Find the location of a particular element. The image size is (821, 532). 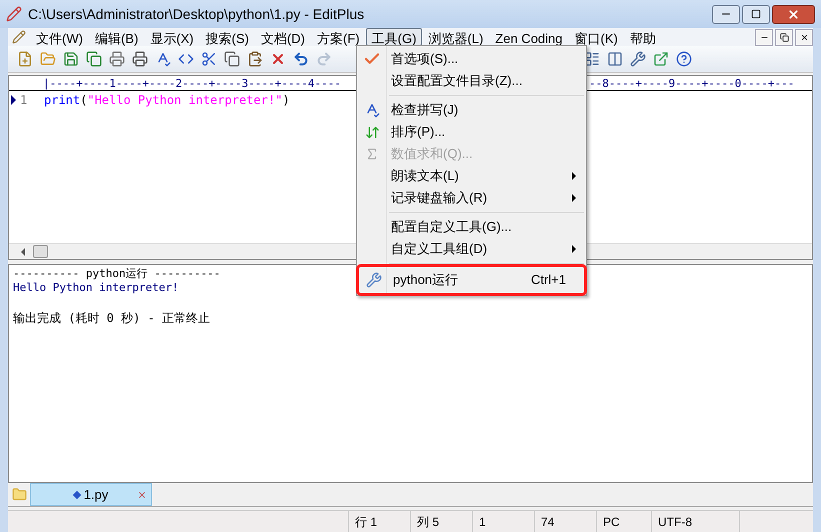

status-field: 74 is located at coordinates (565, 521).